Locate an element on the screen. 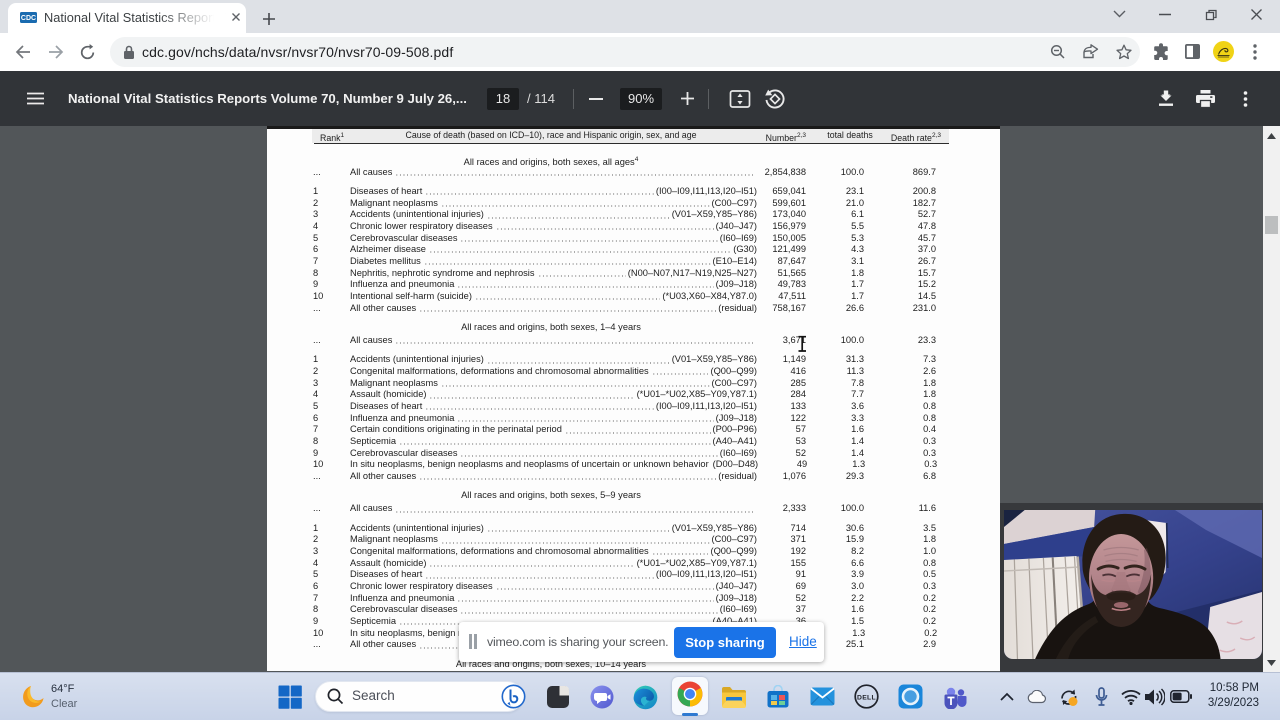 The width and height of the screenshot is (1280, 720). svg-text: CDC is located at coordinates (28, 18).